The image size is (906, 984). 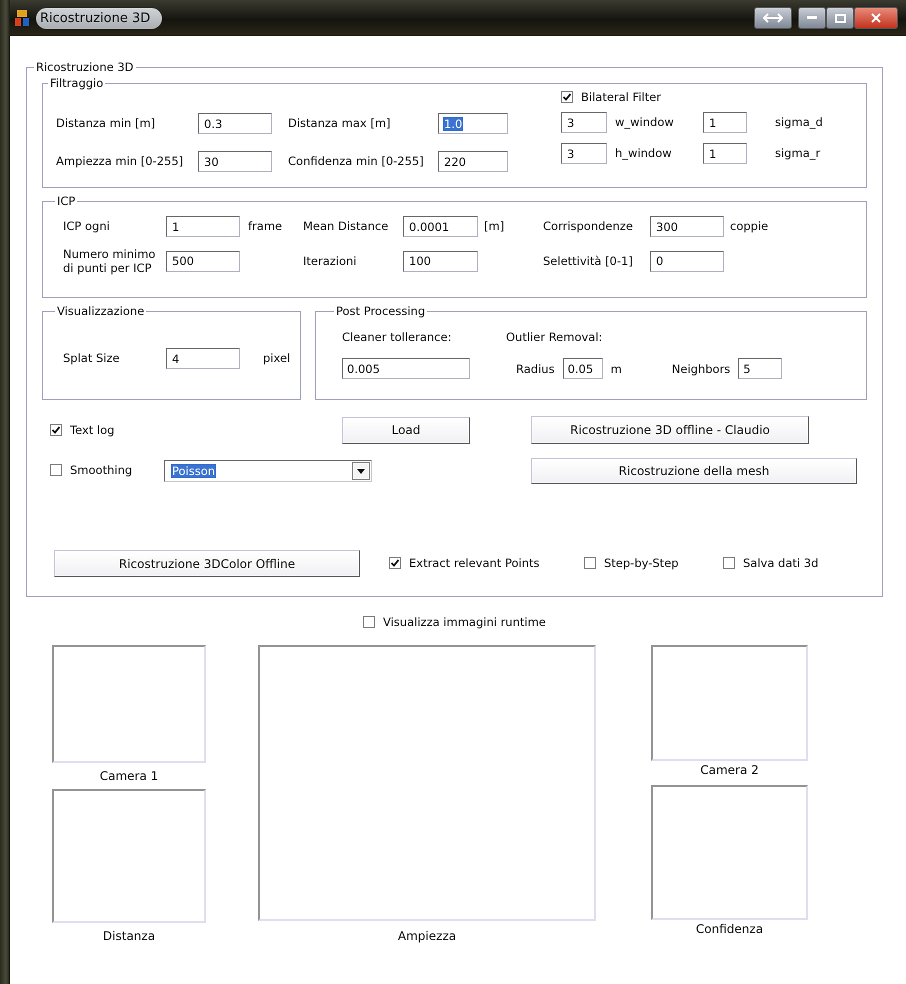 I want to click on double-arrow-icon, so click(x=773, y=18).